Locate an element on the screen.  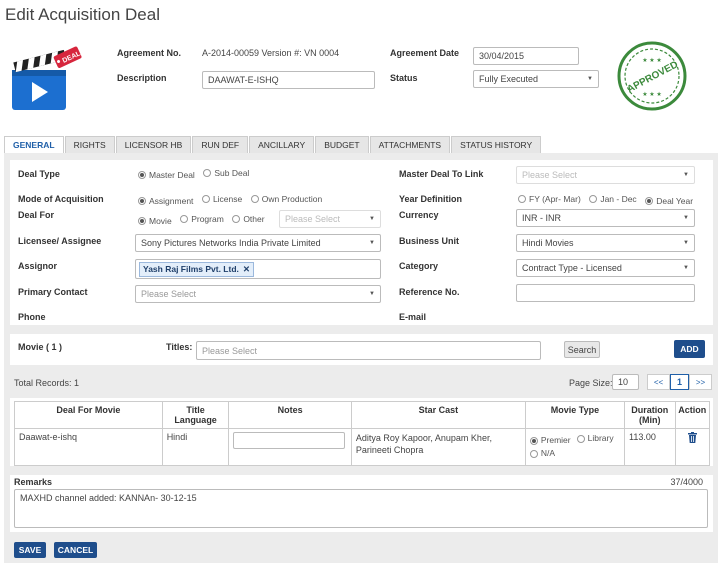
next-page-button: >> is located at coordinates (700, 382).